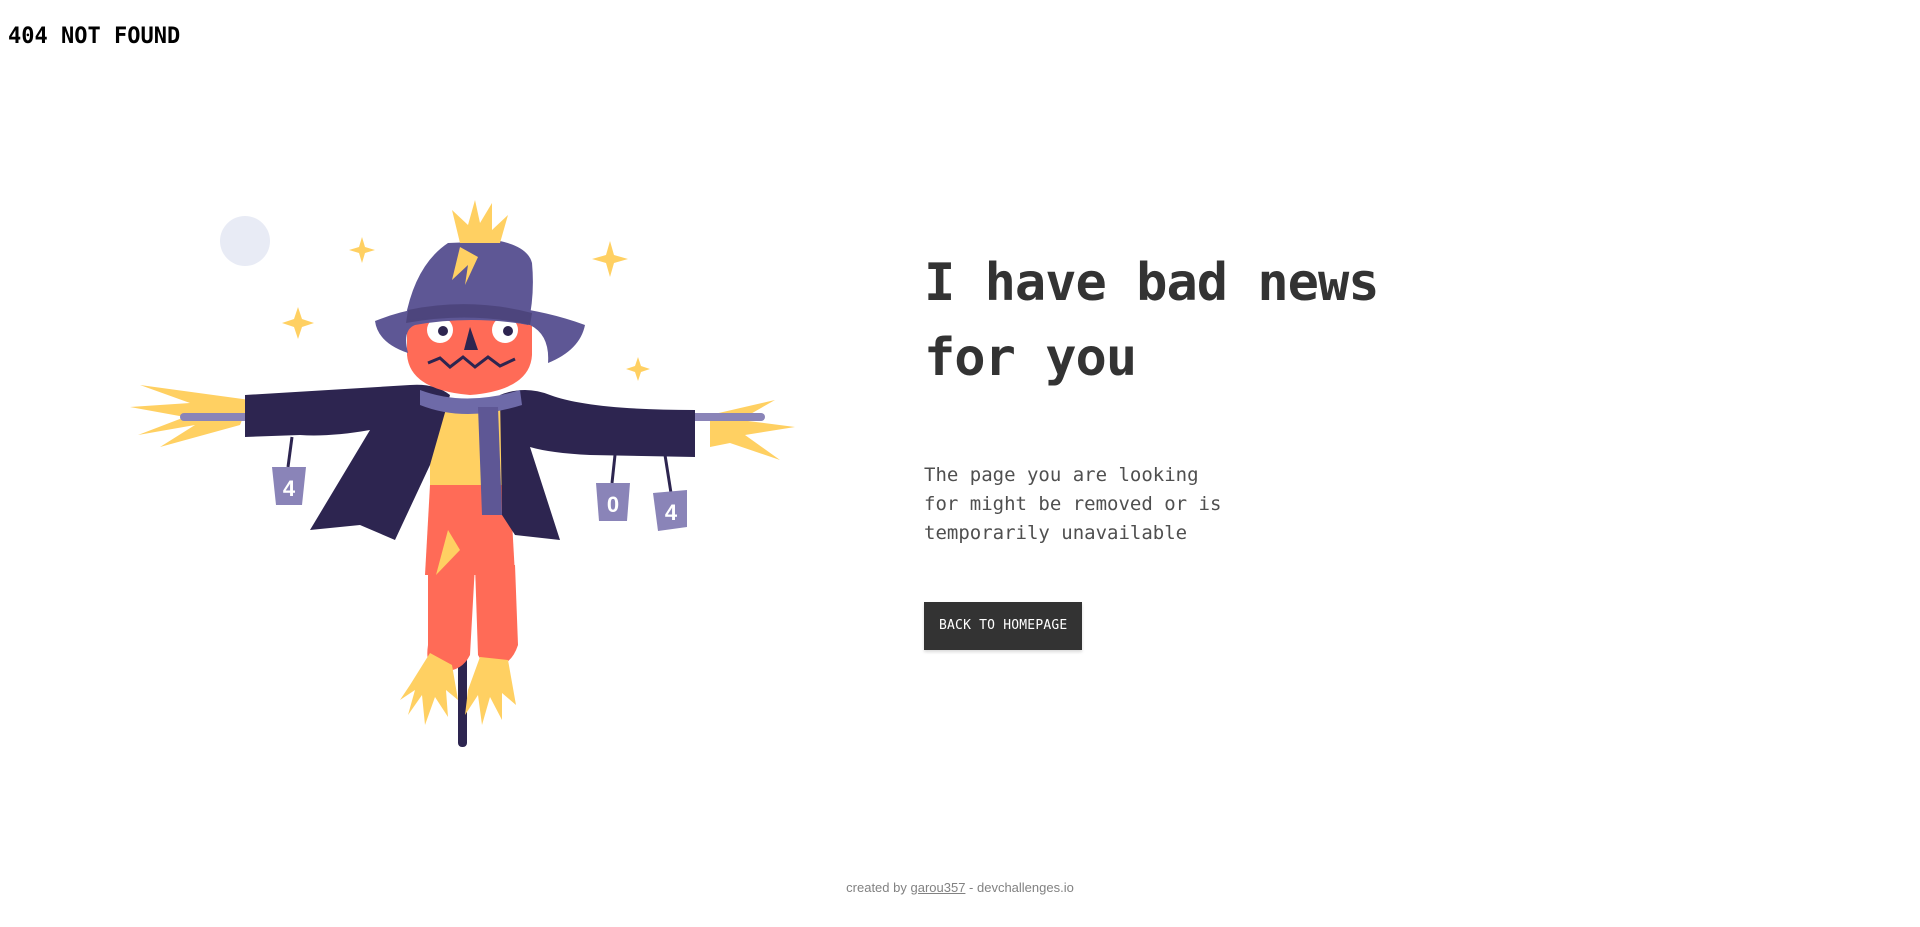 This screenshot has width=1920, height=927. Describe the element at coordinates (490, 461) in the screenshot. I see `scarf-tail` at that location.